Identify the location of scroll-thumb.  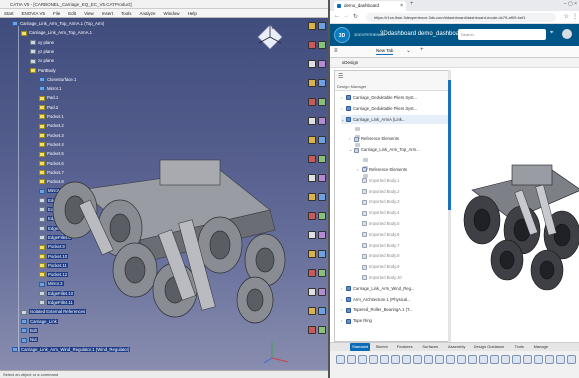
(449, 145).